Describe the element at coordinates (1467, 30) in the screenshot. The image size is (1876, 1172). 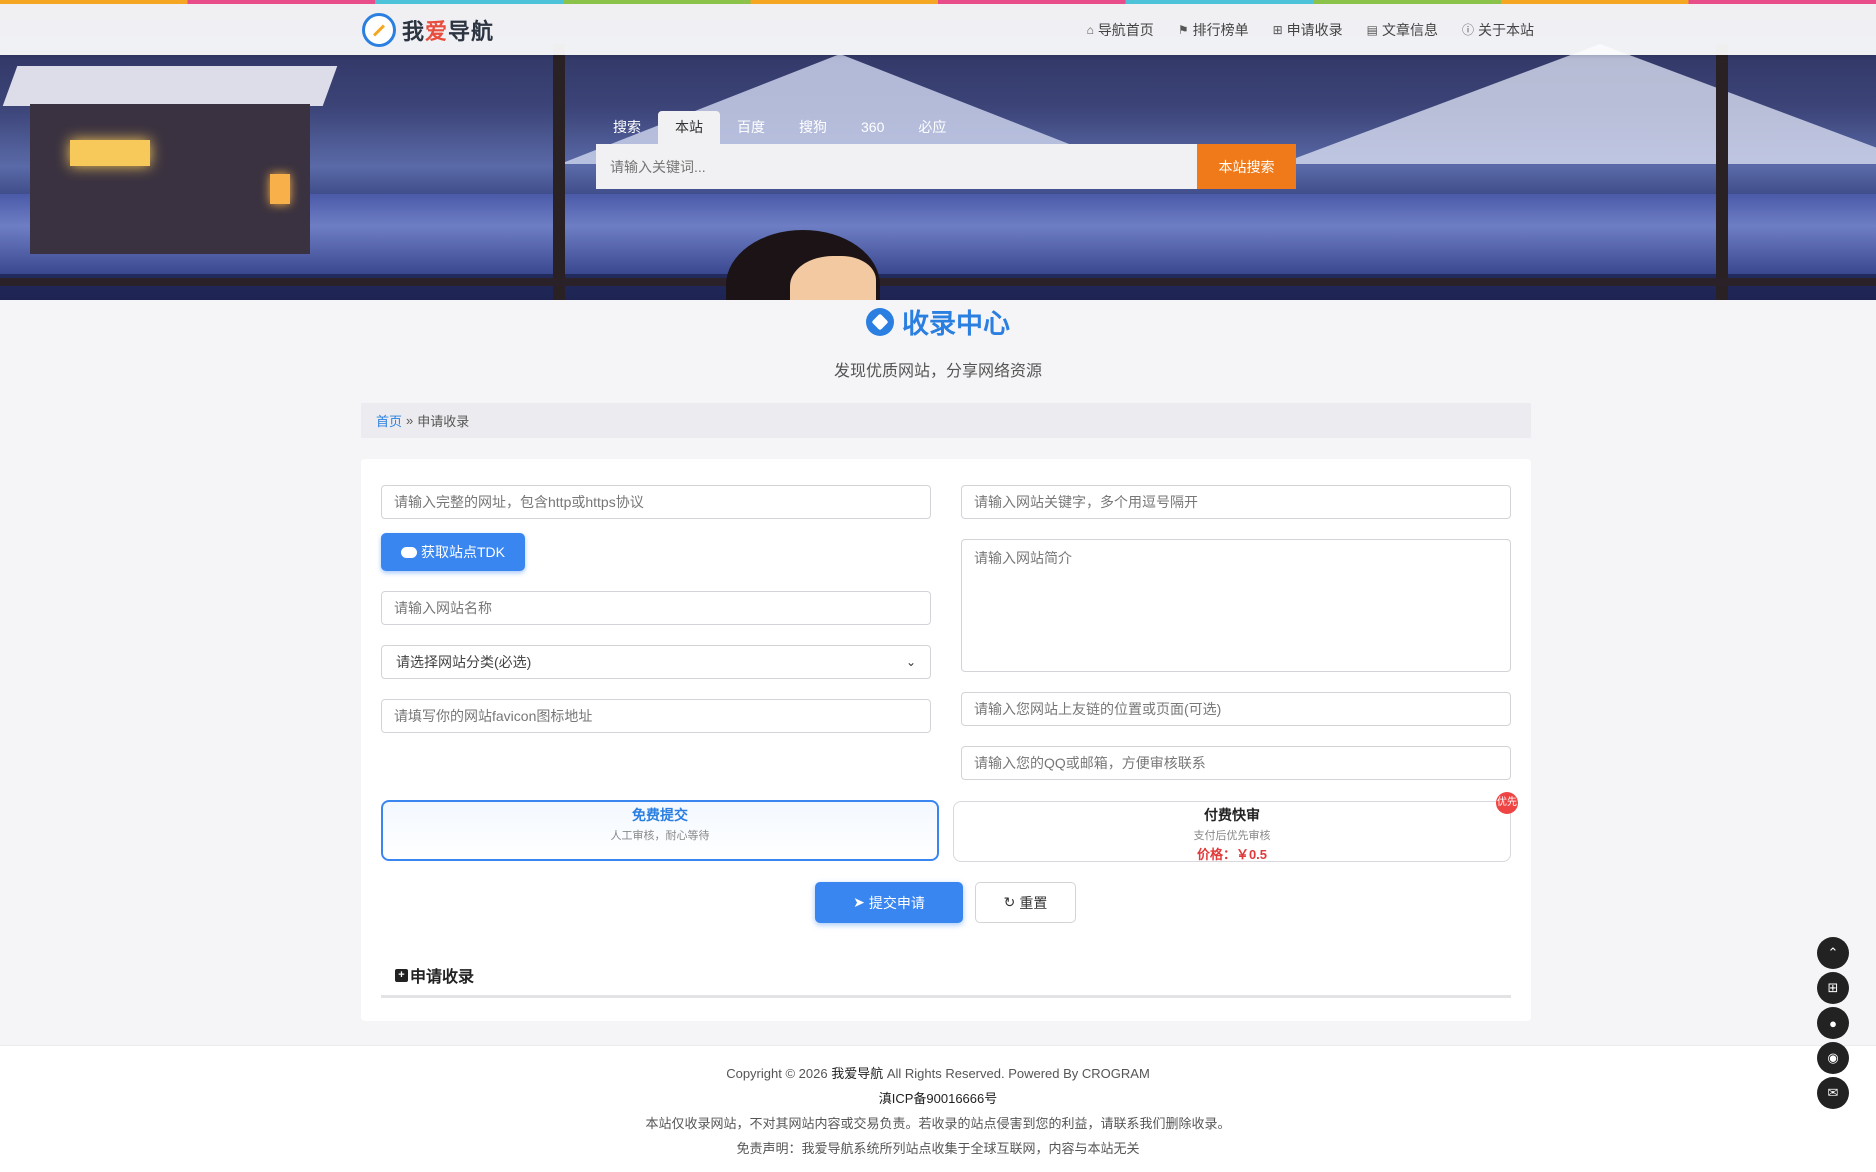
I see `info-icon: ⓘ` at that location.